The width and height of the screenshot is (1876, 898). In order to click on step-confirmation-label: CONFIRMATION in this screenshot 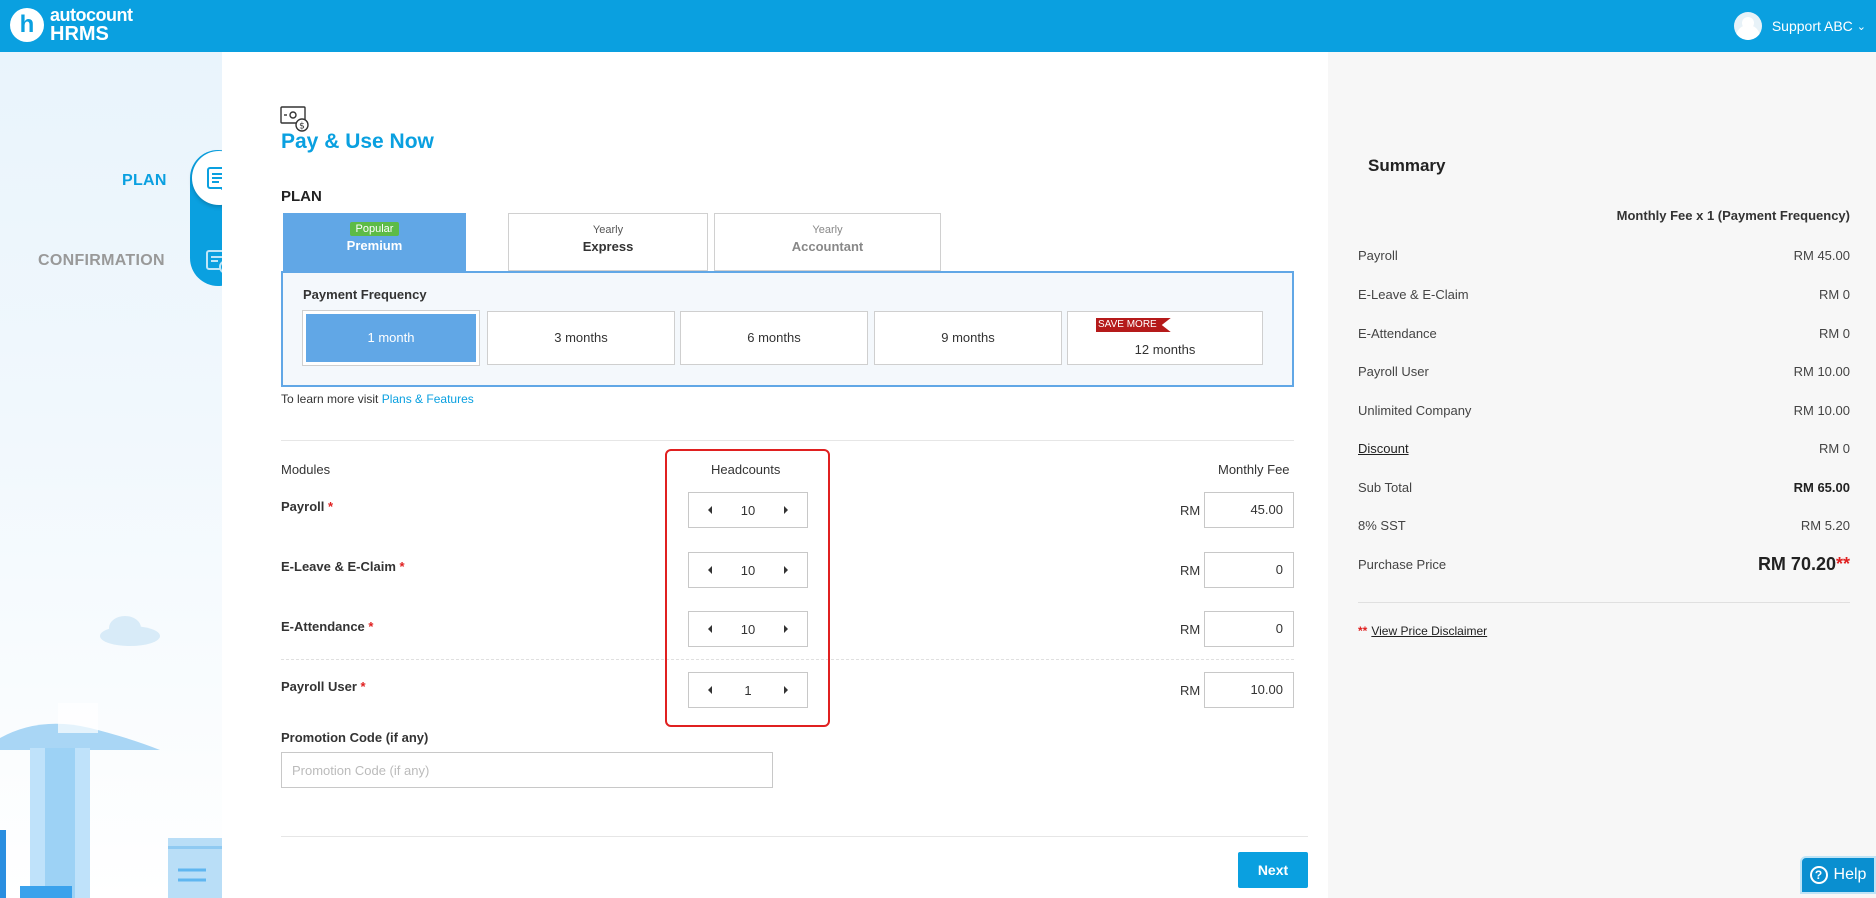, I will do `click(101, 260)`.